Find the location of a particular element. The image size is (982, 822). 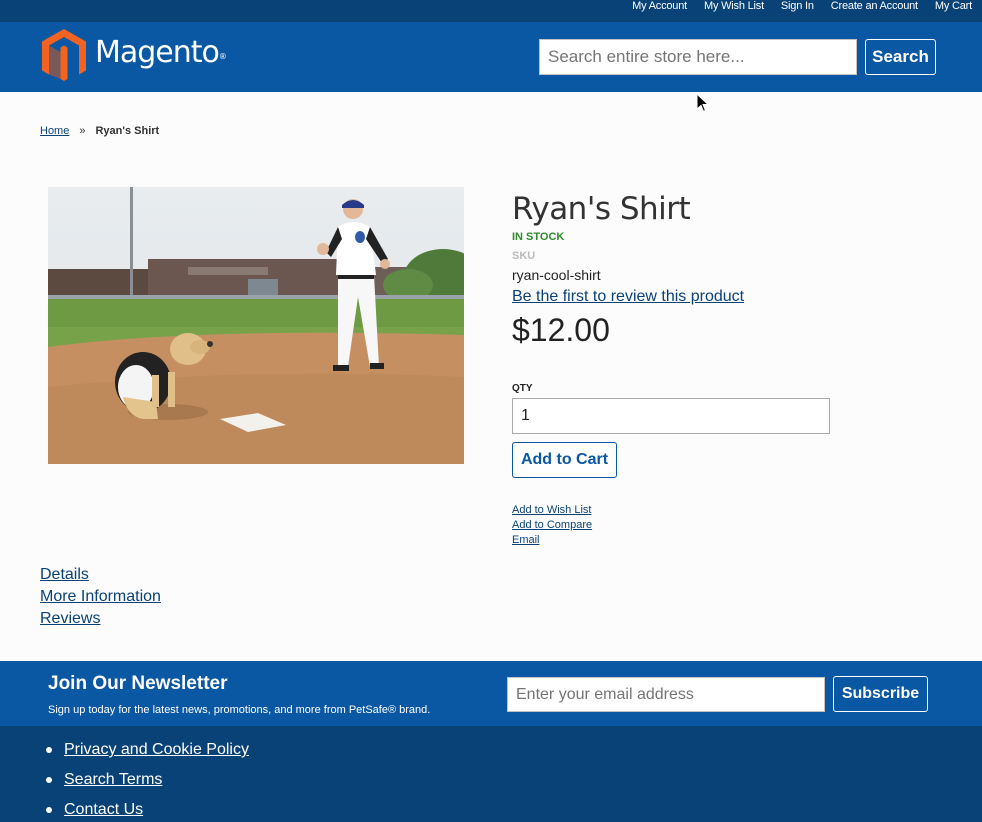

product-actions: Add to Wish List Add to Compare Email is located at coordinates (552, 525).